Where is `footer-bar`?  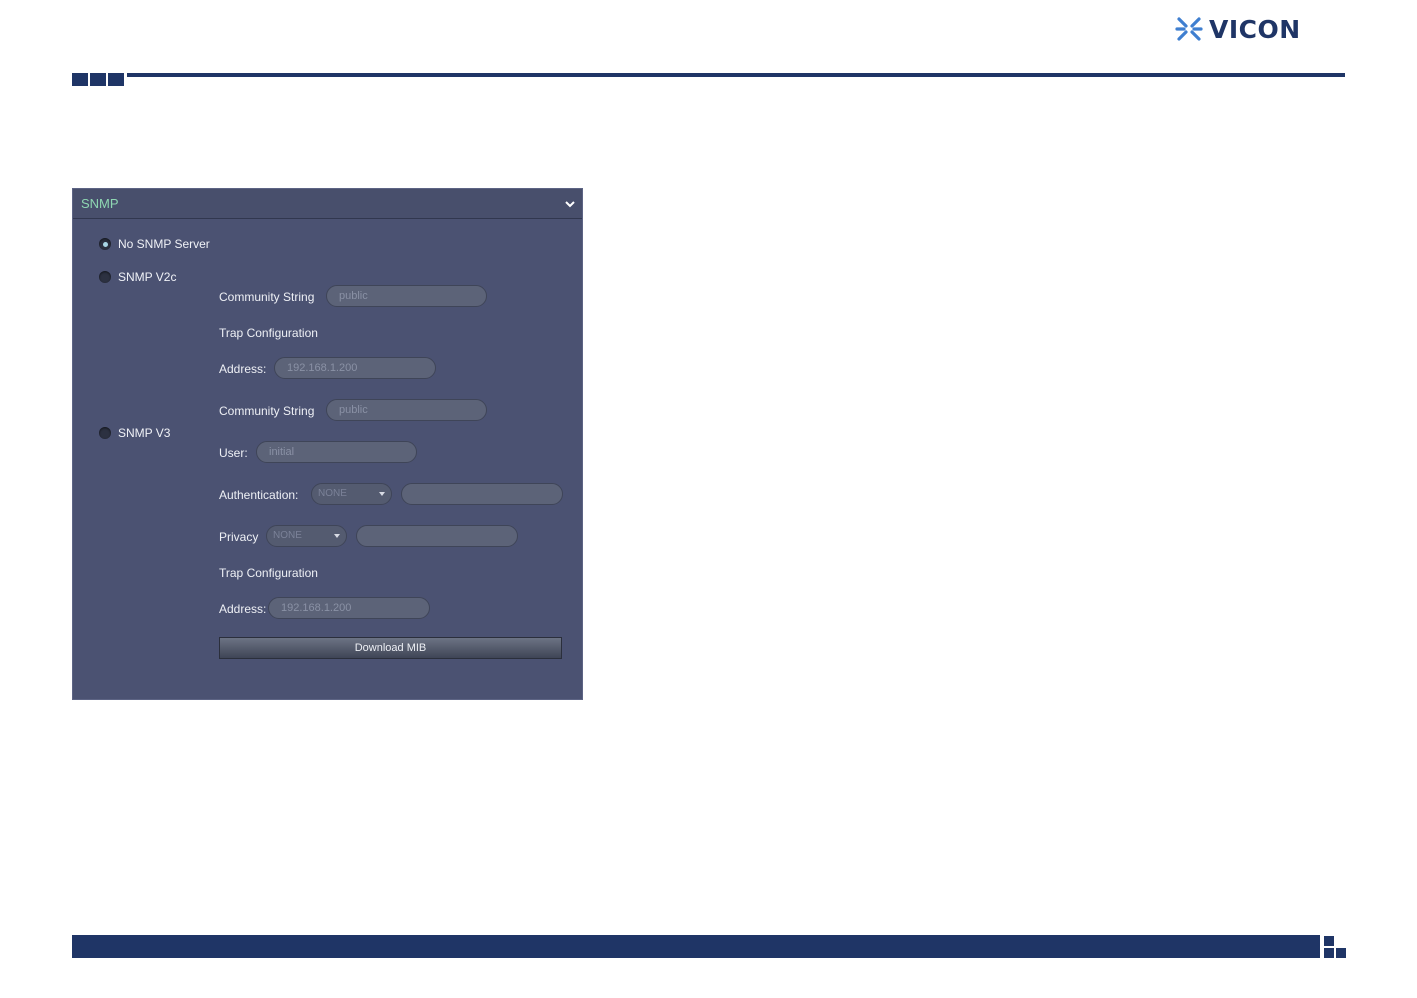
footer-bar is located at coordinates (696, 946).